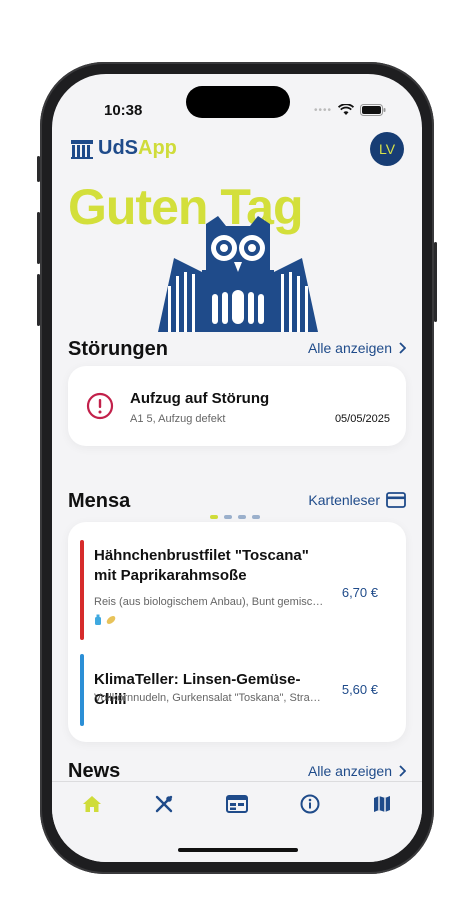 This screenshot has width=474, height=922. Describe the element at coordinates (435, 282) in the screenshot. I see `power-button` at that location.